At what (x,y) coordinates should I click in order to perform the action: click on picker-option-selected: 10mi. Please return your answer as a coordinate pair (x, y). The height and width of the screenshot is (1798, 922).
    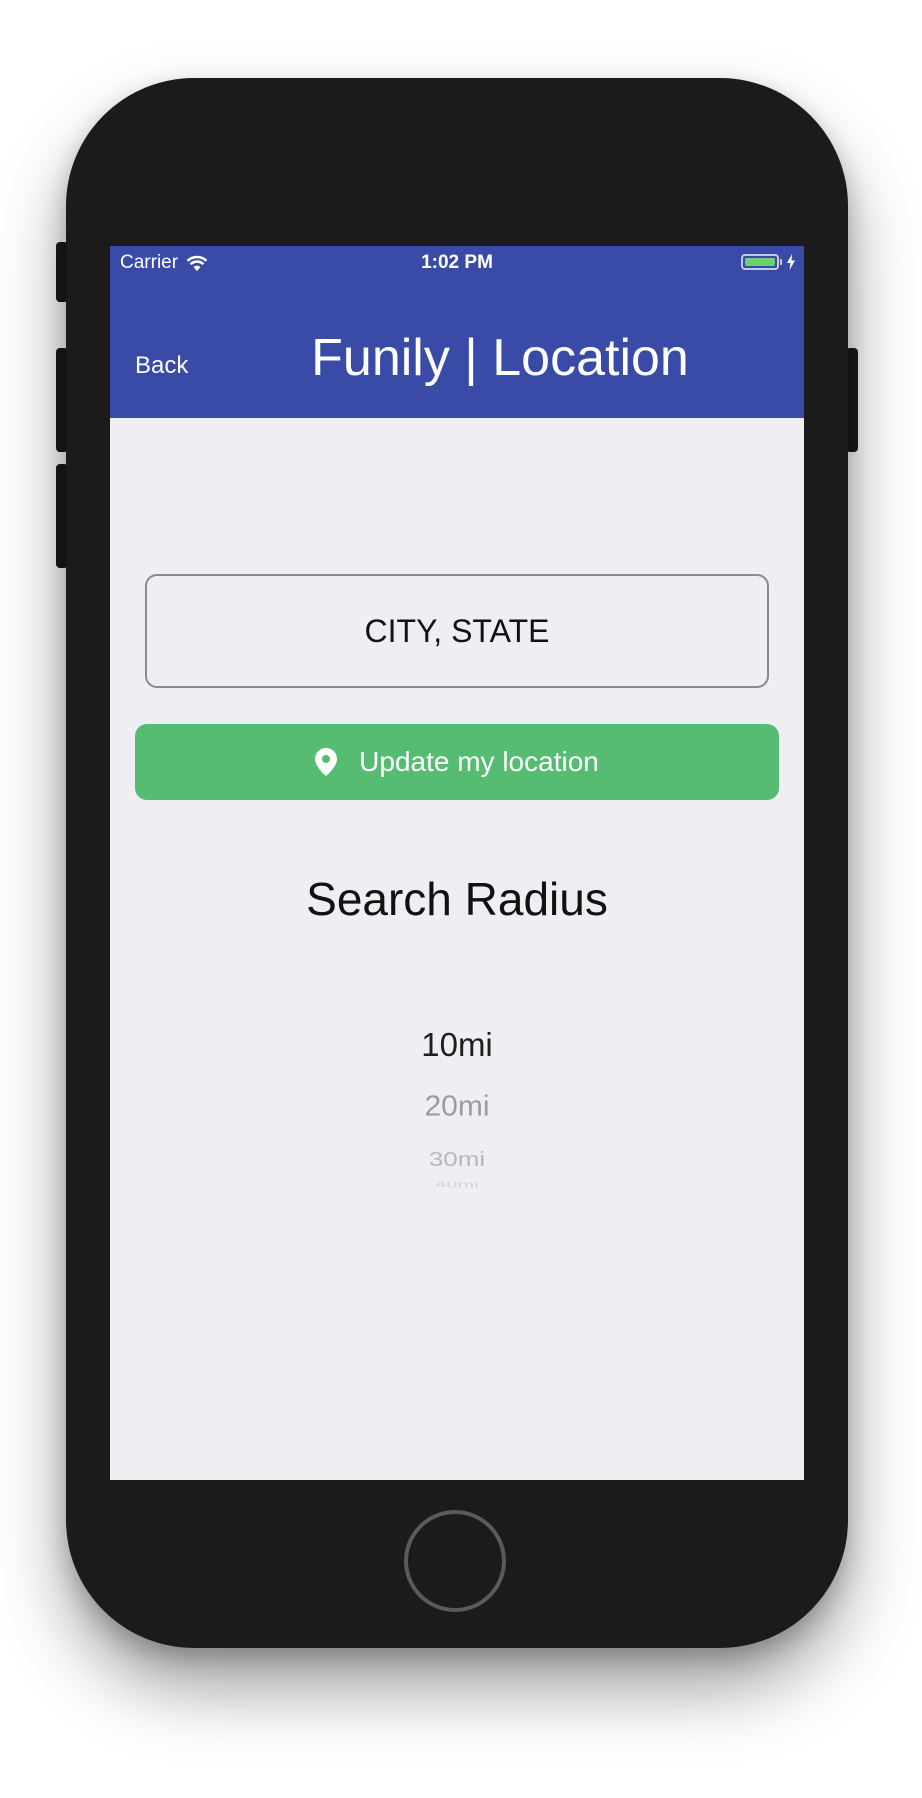
    Looking at the image, I should click on (457, 1045).